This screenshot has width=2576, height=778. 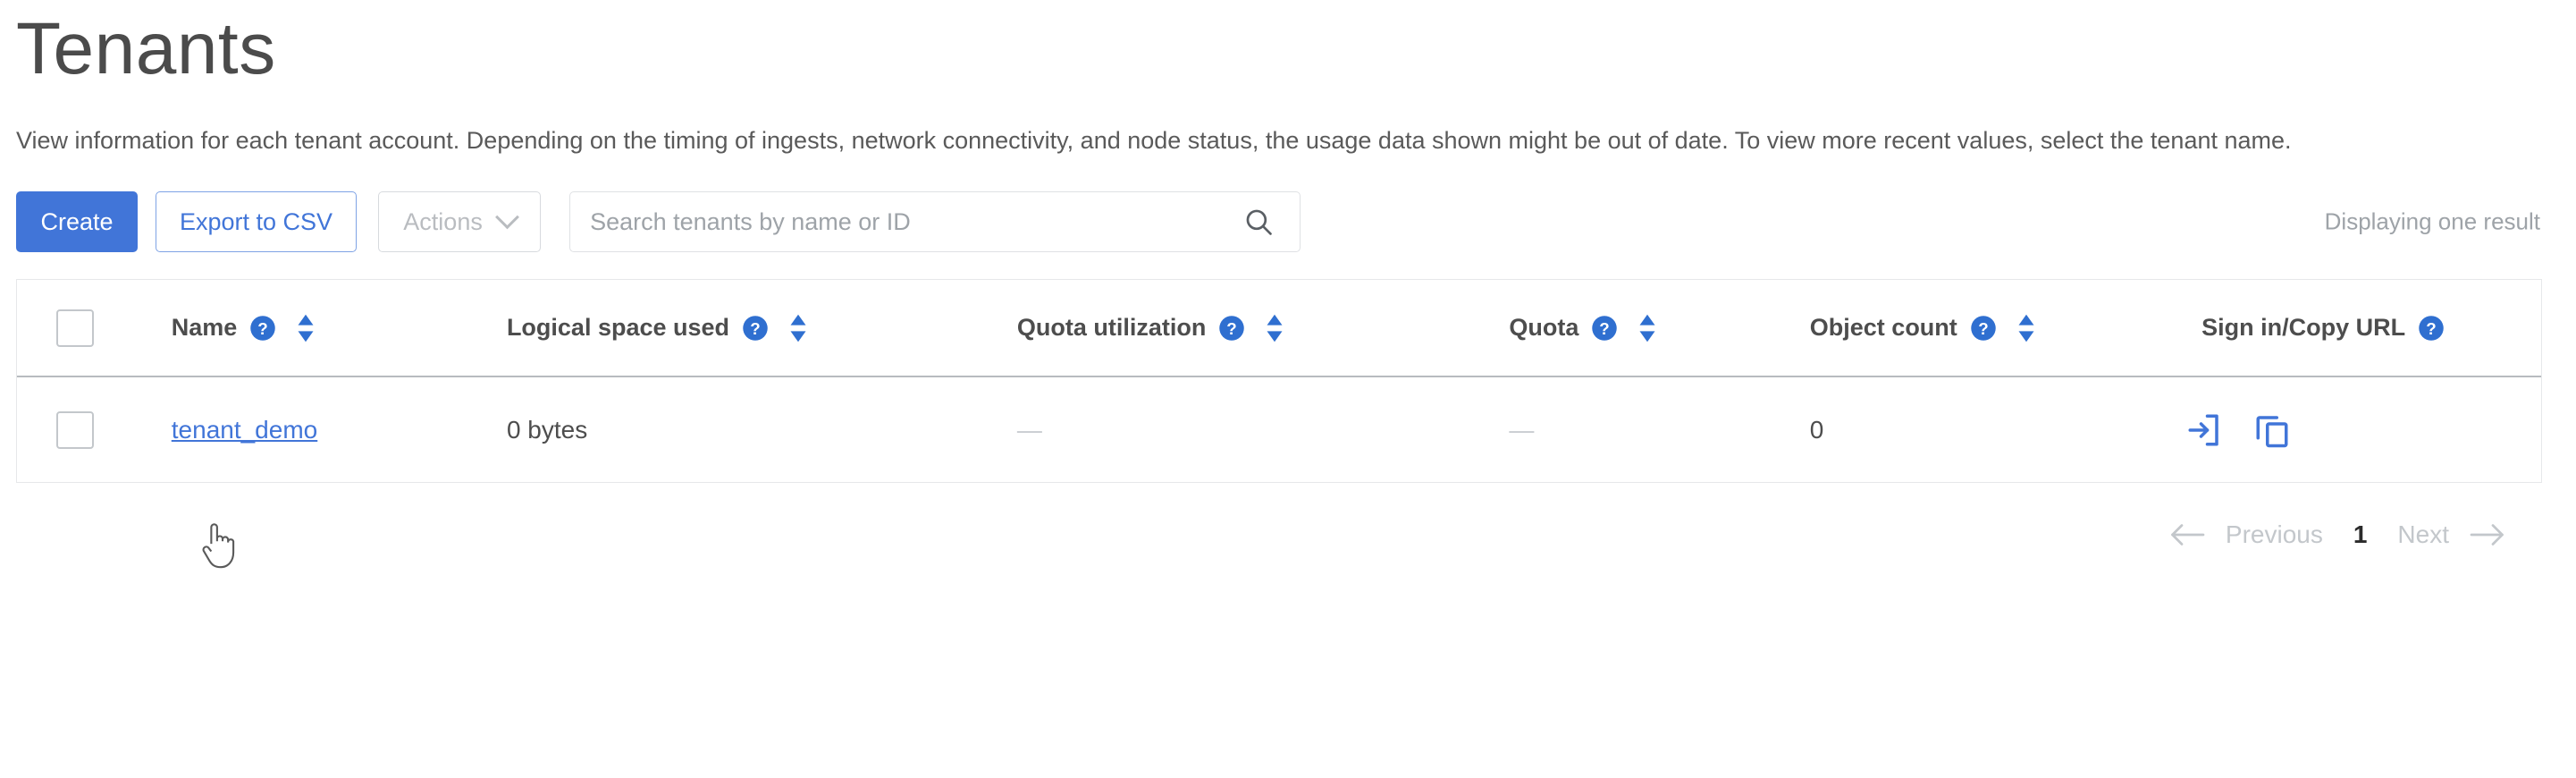 What do you see at coordinates (1634, 429) in the screenshot?
I see `cell-quota: —` at bounding box center [1634, 429].